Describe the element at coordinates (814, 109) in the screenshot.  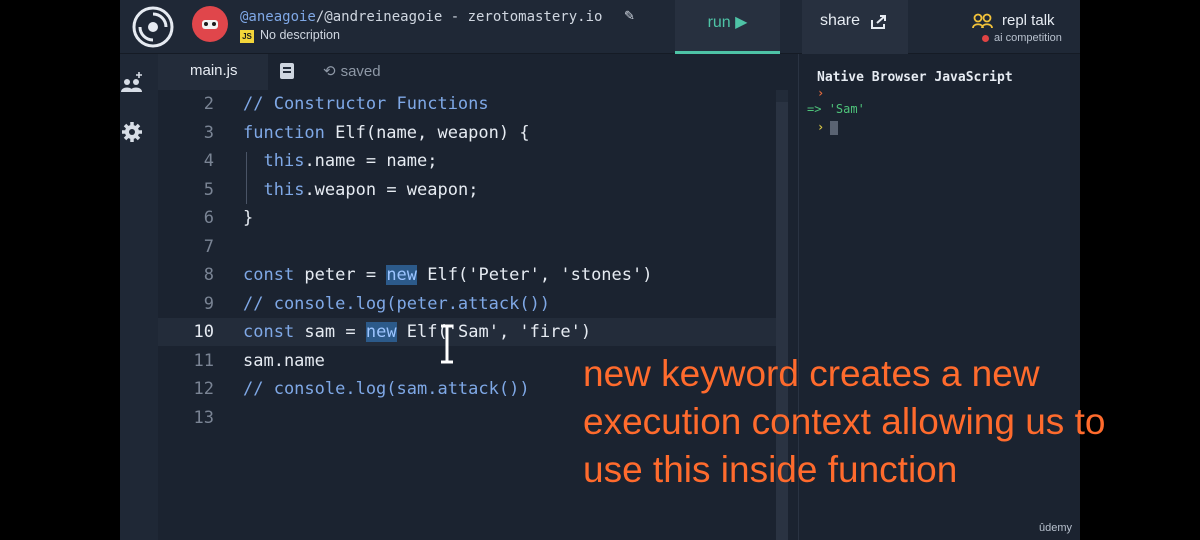
I see `result-arrow: =>` at that location.